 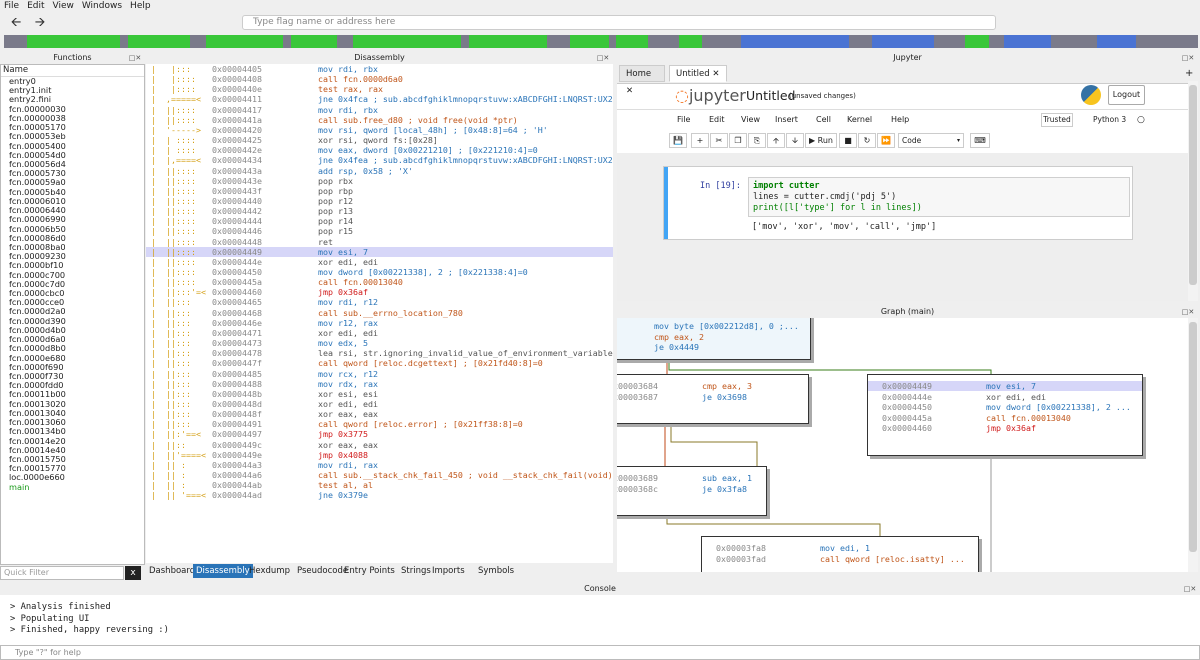 I want to click on tab-entry-points: Entry Points, so click(x=369, y=571).